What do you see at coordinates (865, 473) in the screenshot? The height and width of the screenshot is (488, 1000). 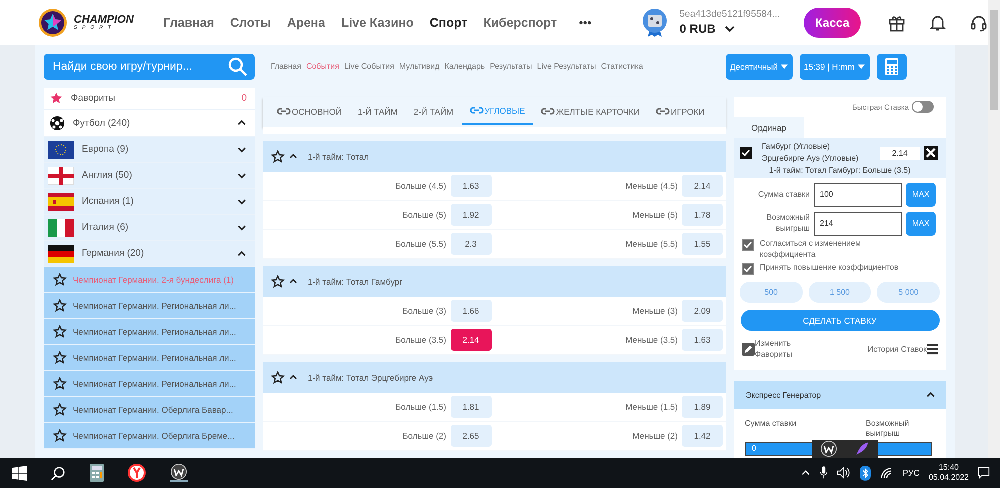 I see `bluetooth-icon` at bounding box center [865, 473].